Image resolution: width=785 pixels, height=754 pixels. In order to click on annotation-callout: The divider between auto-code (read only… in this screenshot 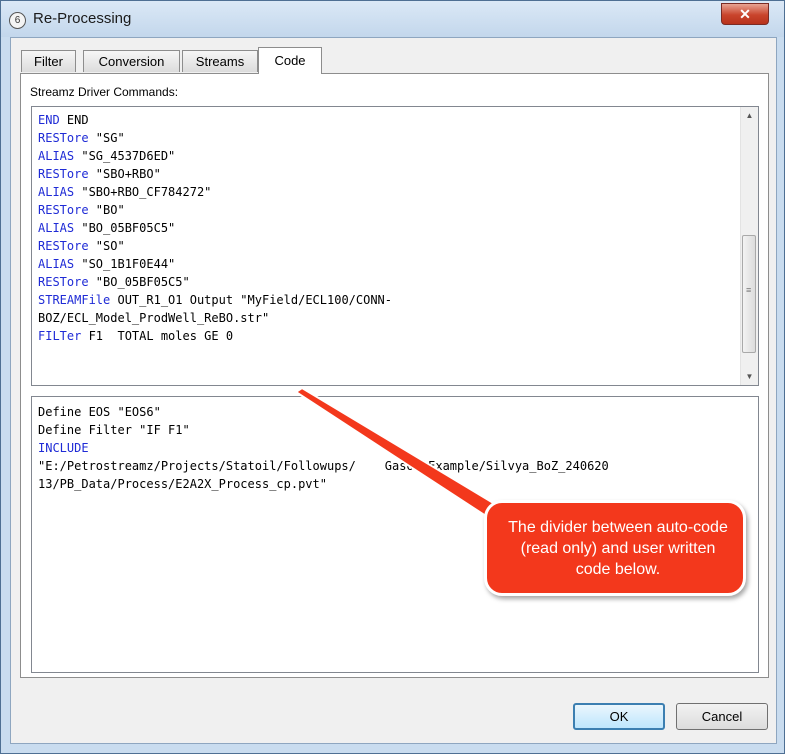, I will do `click(615, 548)`.